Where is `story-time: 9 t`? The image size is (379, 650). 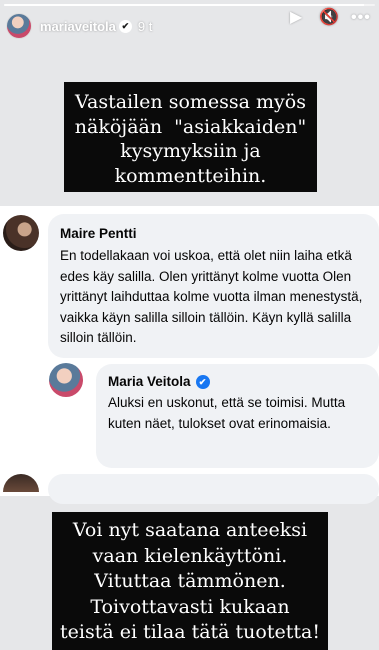
story-time: 9 t is located at coordinates (145, 26).